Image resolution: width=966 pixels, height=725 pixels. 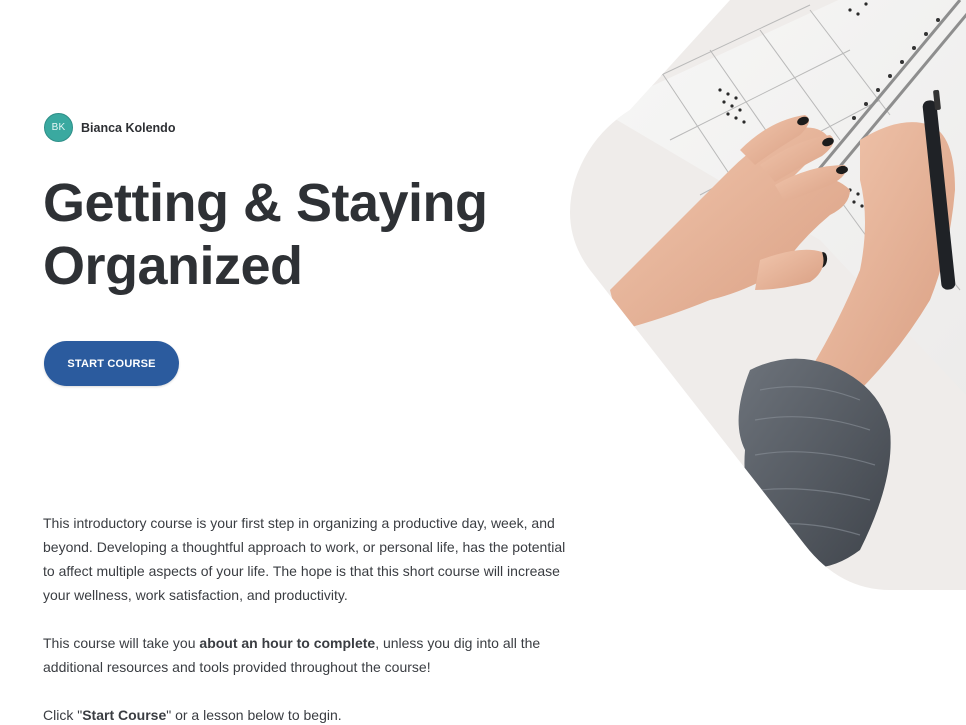 What do you see at coordinates (254, 715) in the screenshot?
I see `description-text: " or a lesson below to begin.` at bounding box center [254, 715].